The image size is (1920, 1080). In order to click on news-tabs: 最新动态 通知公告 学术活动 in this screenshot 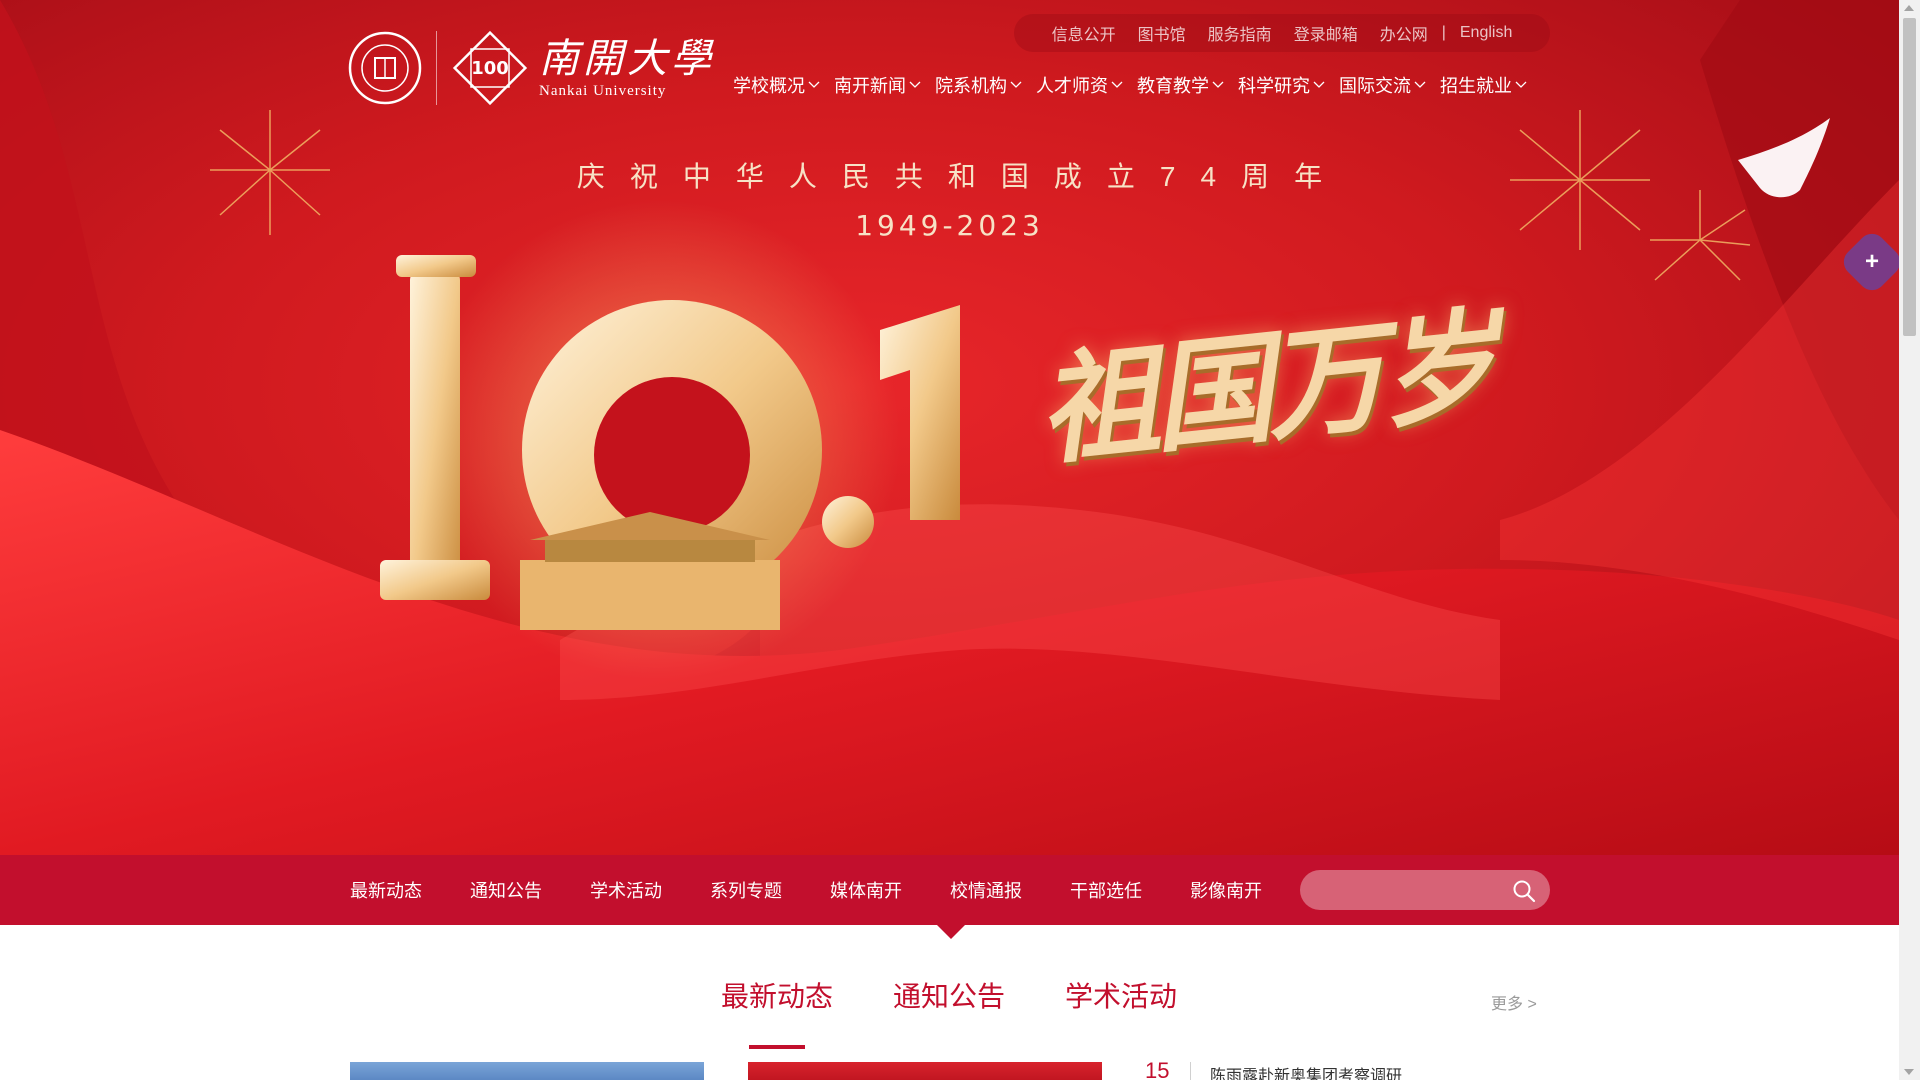, I will do `click(949, 1005)`.